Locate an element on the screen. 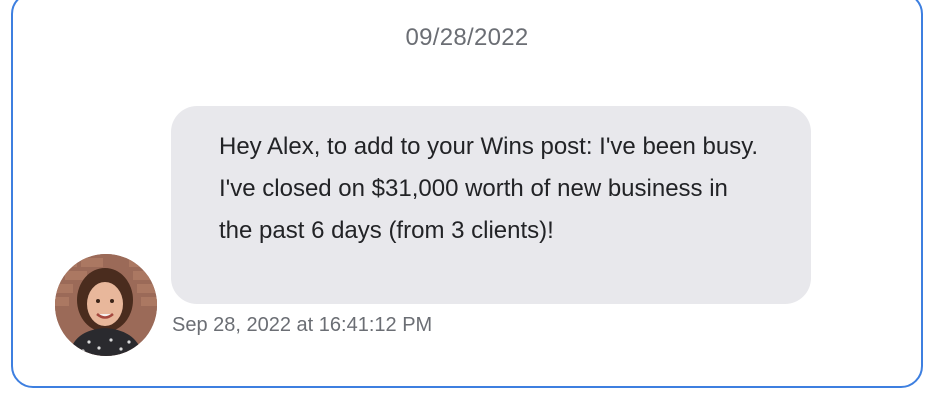  avatar is located at coordinates (106, 305).